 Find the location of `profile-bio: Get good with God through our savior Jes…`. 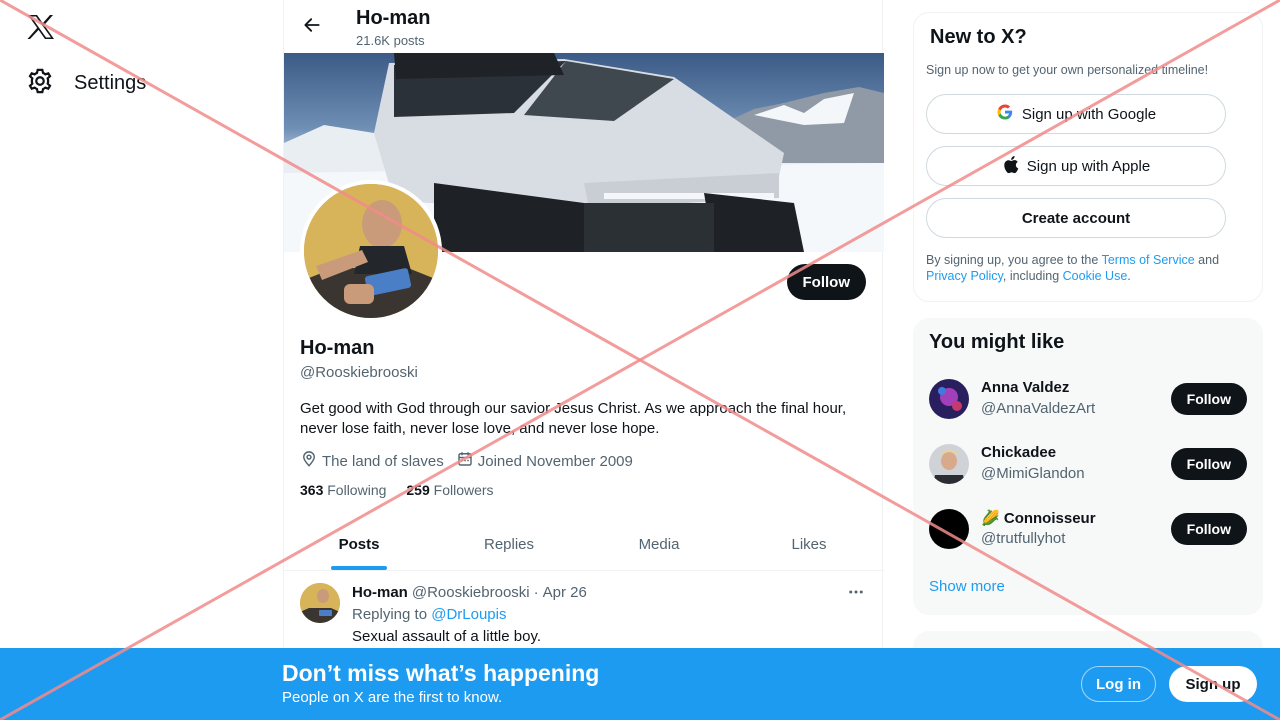

profile-bio: Get good with God through our savior Jes… is located at coordinates (573, 418).